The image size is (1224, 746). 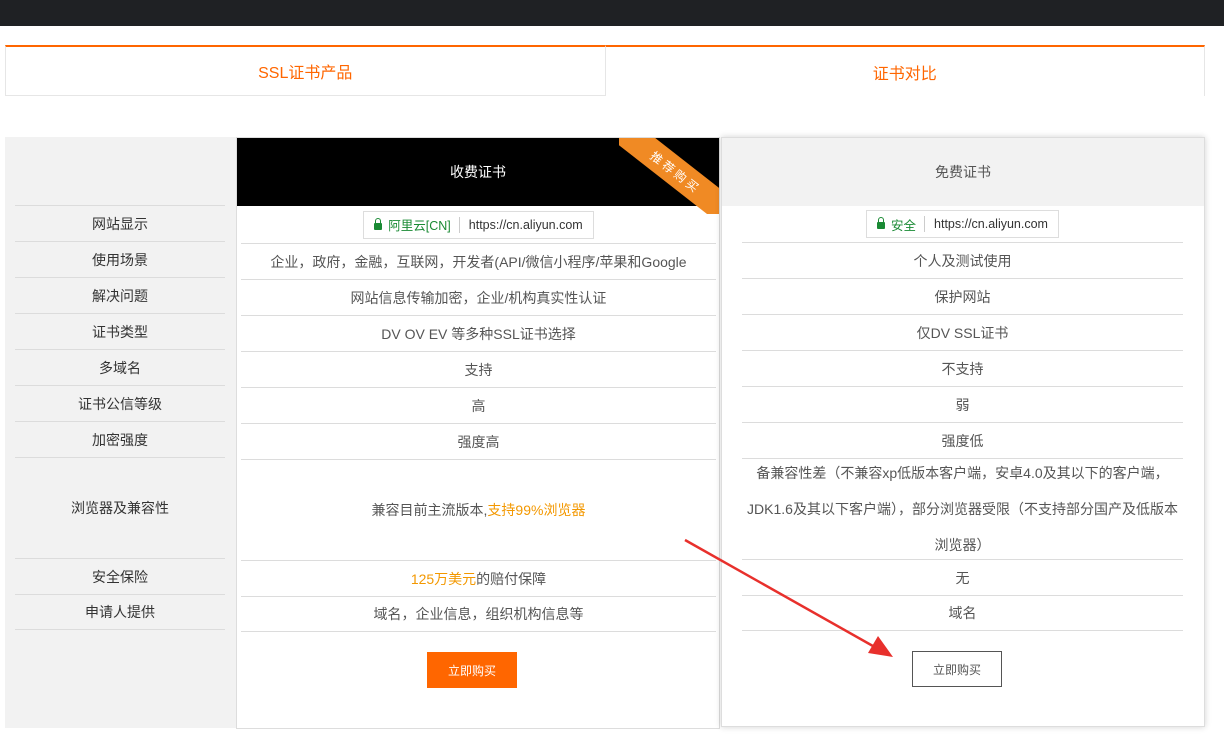 What do you see at coordinates (962, 368) in the screenshot?
I see `free-multi-domain: 不支持` at bounding box center [962, 368].